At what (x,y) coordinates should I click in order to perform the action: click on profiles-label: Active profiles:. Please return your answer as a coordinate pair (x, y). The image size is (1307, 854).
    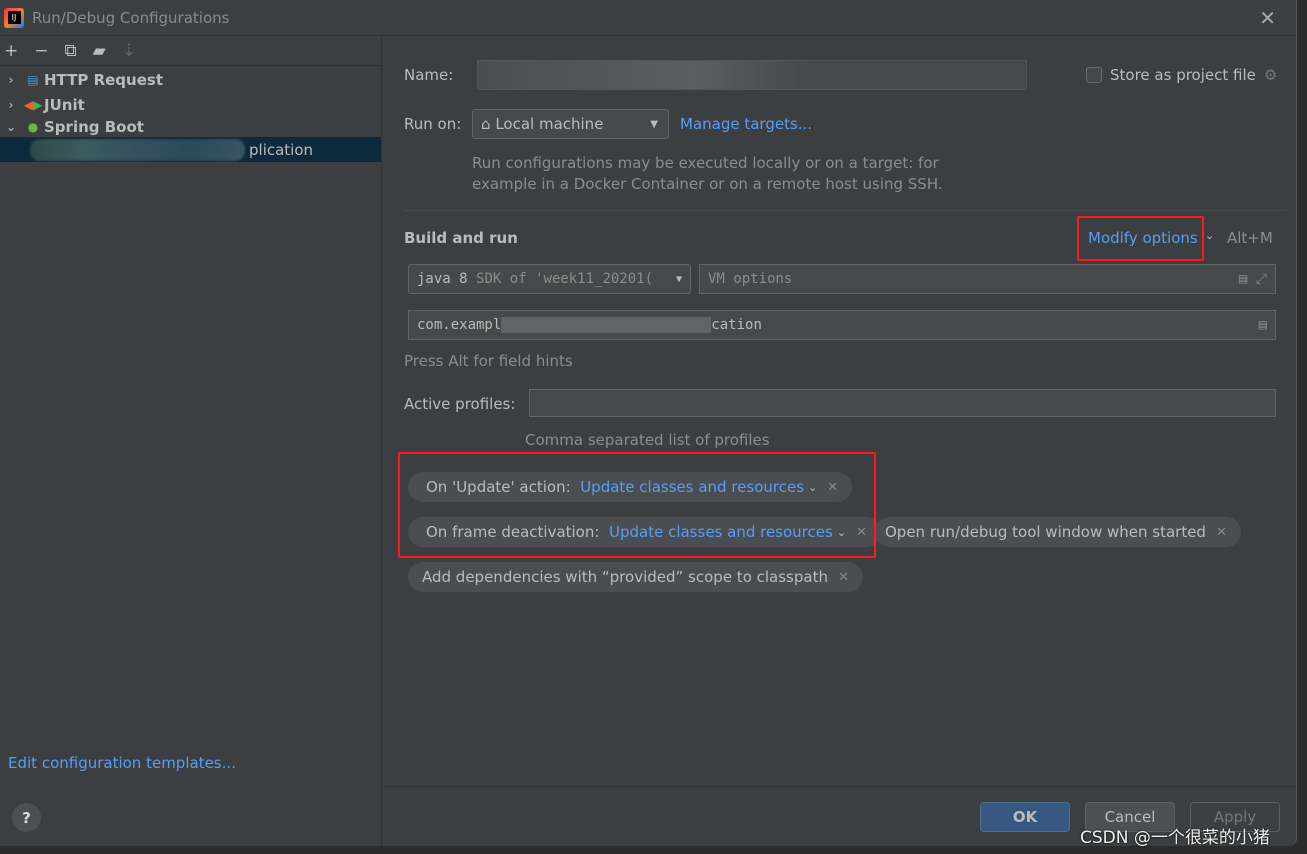
    Looking at the image, I should click on (460, 404).